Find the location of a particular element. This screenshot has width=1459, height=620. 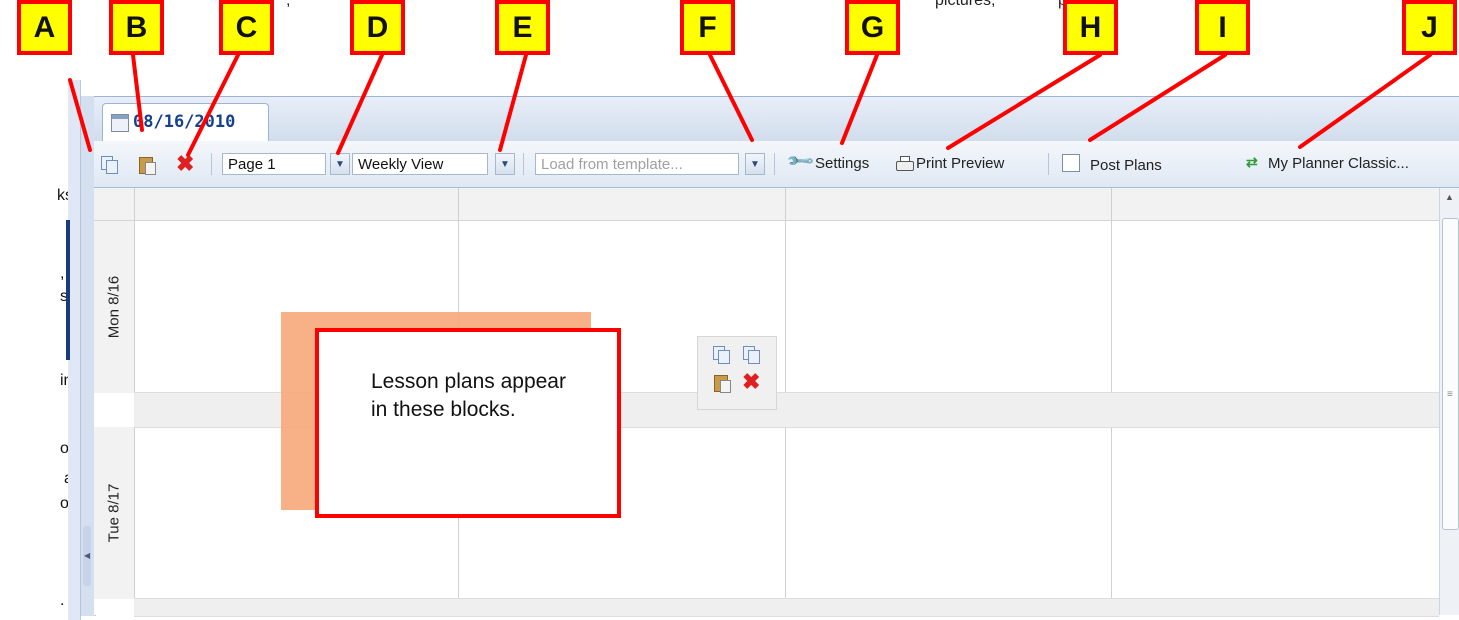

post-plans-checkbox is located at coordinates (1071, 163).